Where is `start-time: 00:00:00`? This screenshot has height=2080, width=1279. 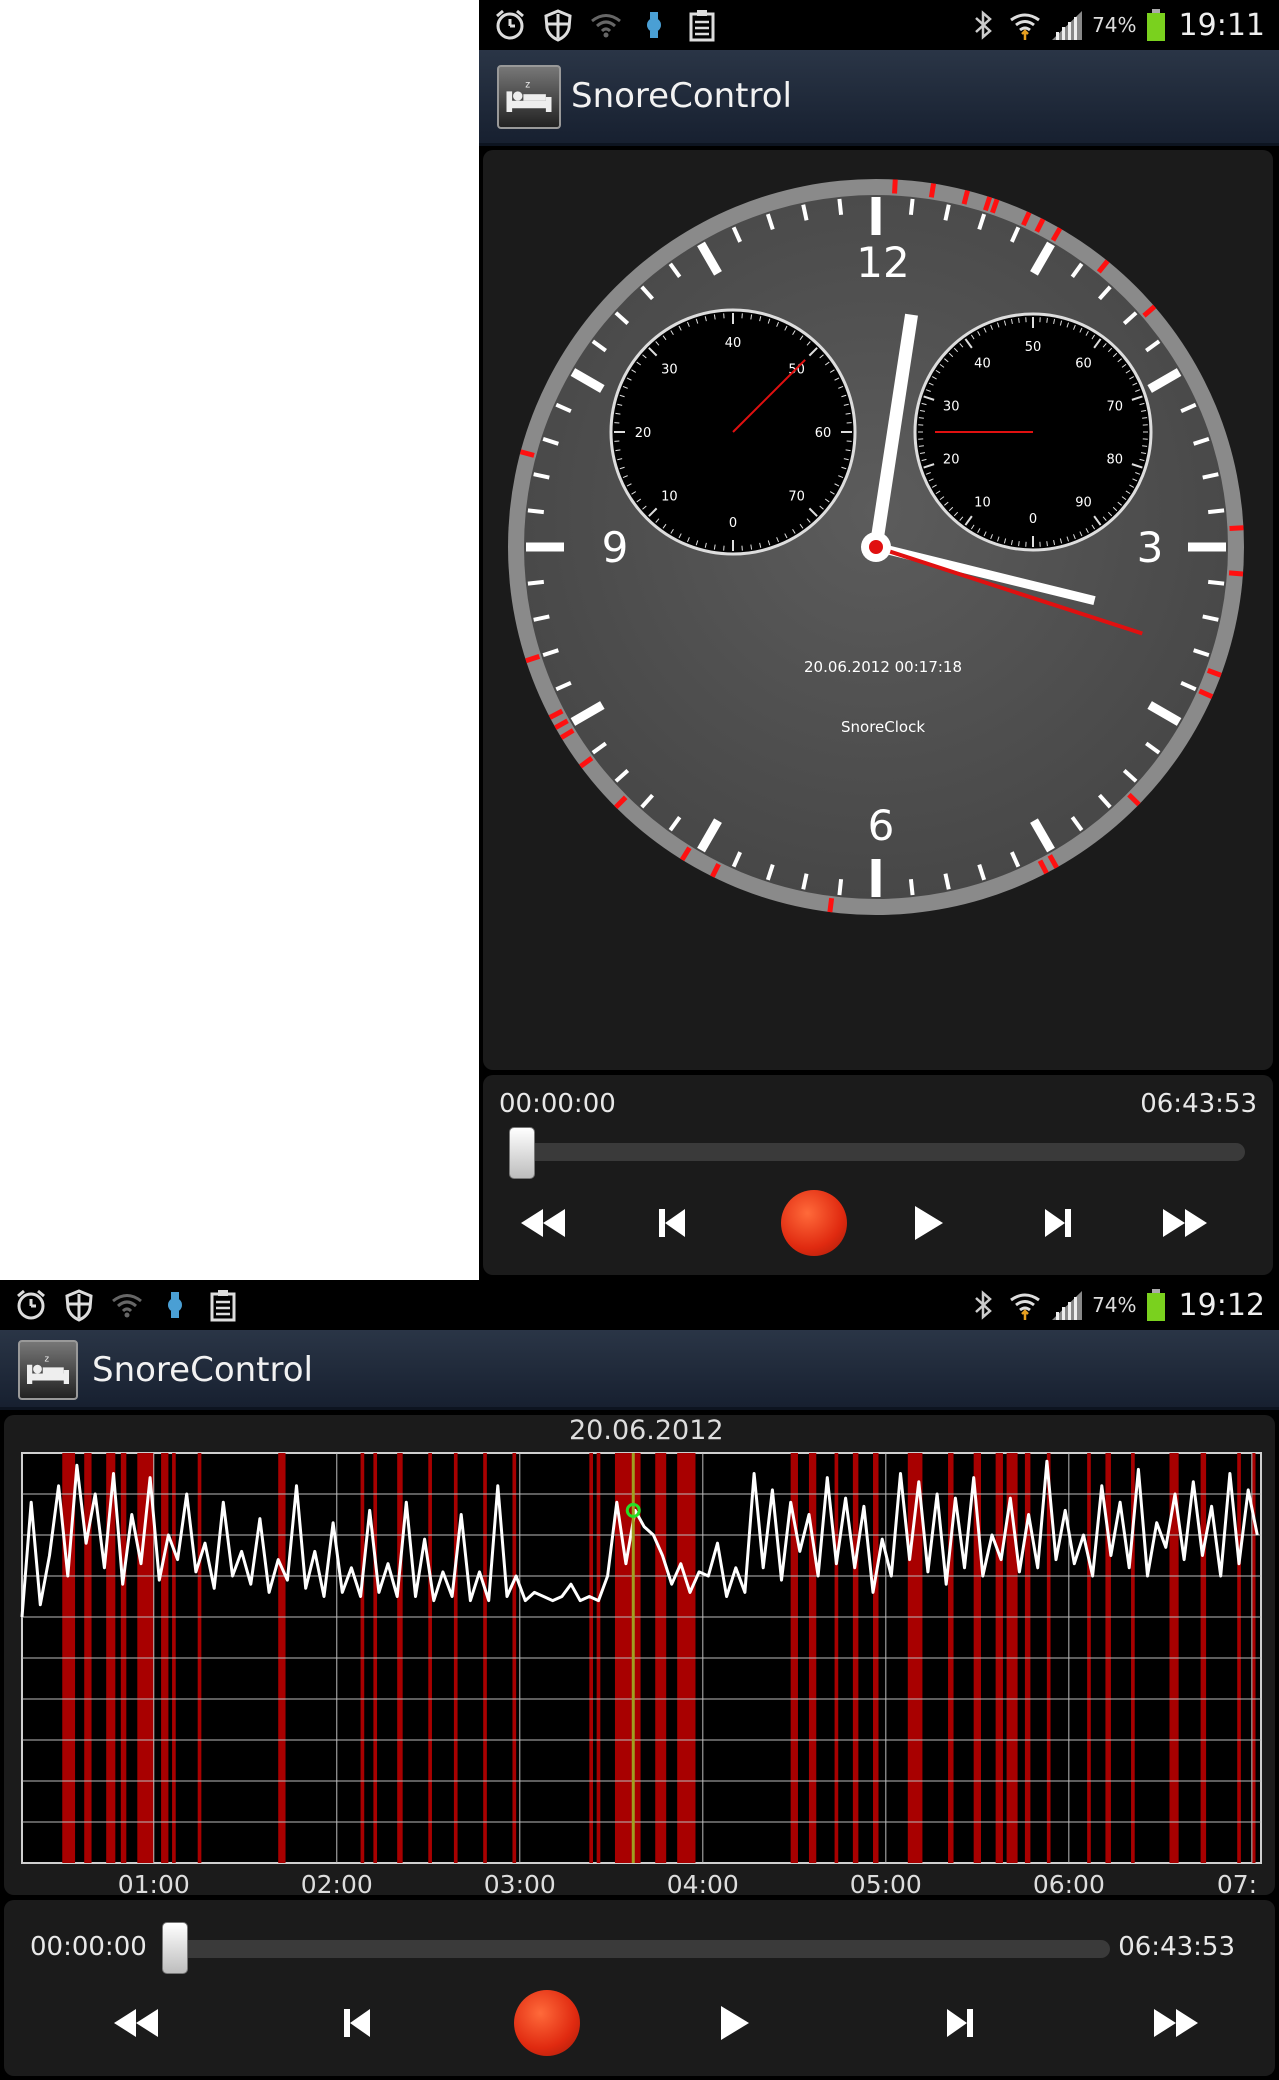
start-time: 00:00:00 is located at coordinates (557, 1104).